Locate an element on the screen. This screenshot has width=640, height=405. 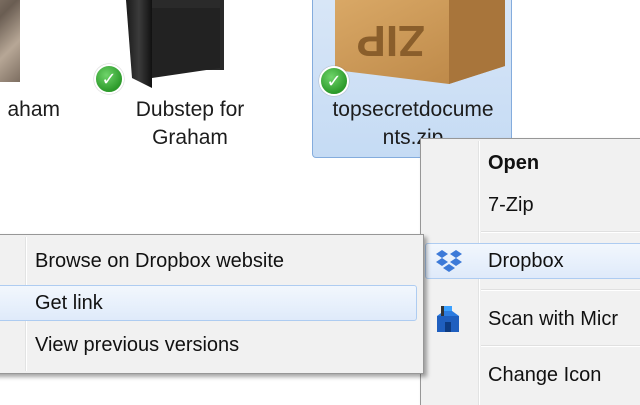
menu-item-label: Change Icon is located at coordinates (545, 375).